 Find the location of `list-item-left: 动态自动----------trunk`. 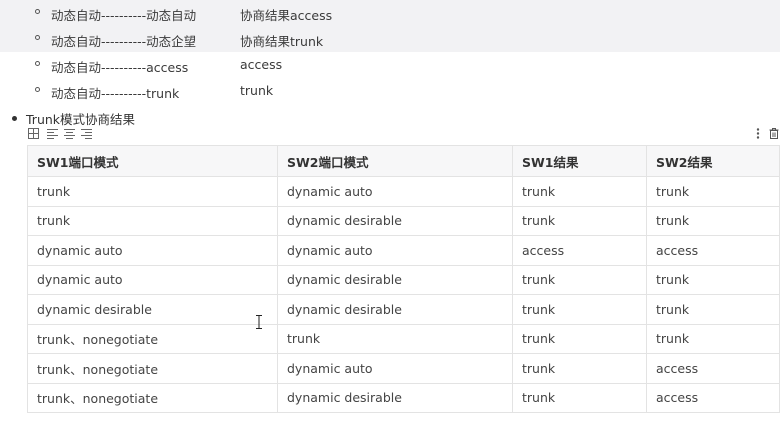

list-item-left: 动态自动----------trunk is located at coordinates (115, 93).